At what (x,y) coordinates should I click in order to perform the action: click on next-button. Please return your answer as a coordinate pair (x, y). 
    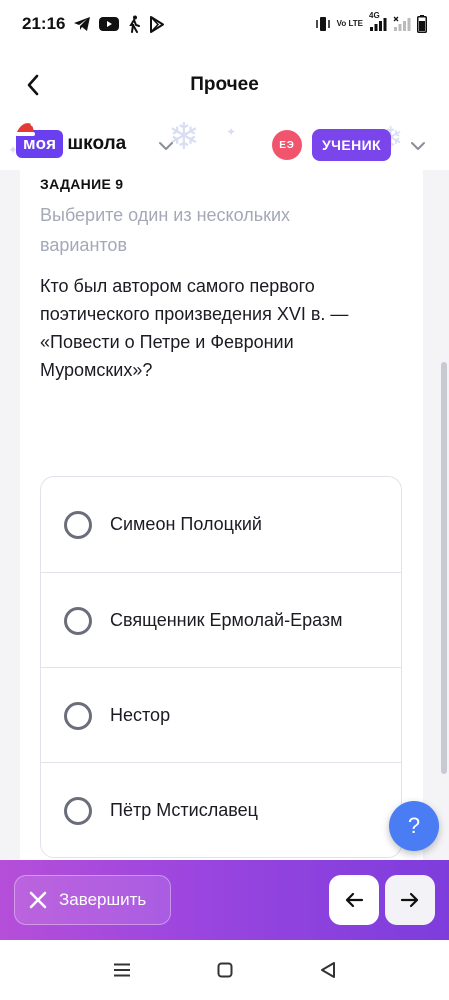
    Looking at the image, I should click on (410, 900).